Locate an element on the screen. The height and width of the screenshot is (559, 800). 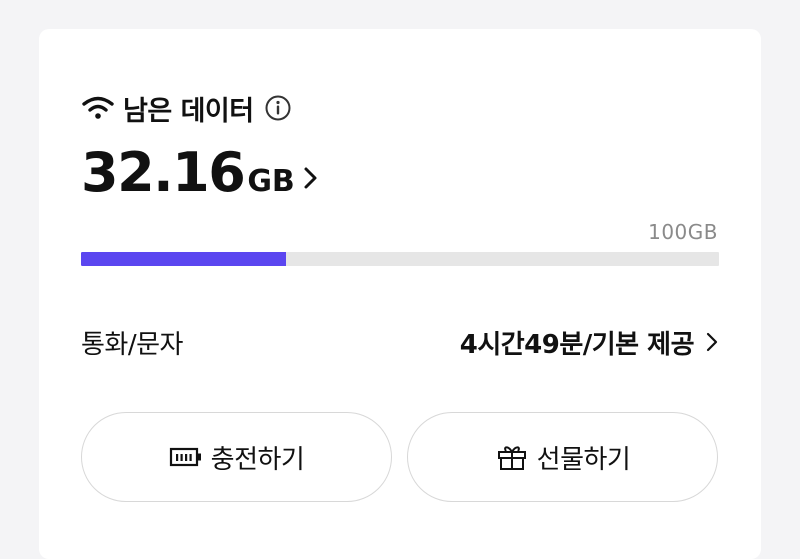
remaining-data-value: 32.16 is located at coordinates (163, 172).